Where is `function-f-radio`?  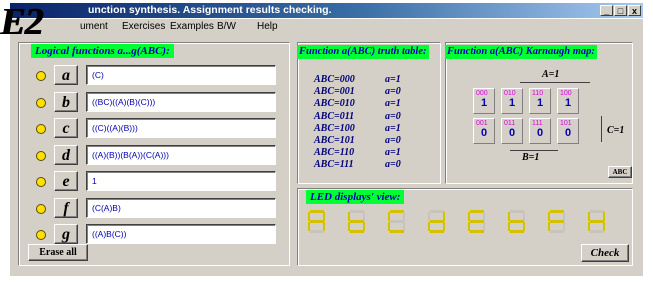
function-f-radio is located at coordinates (41, 208).